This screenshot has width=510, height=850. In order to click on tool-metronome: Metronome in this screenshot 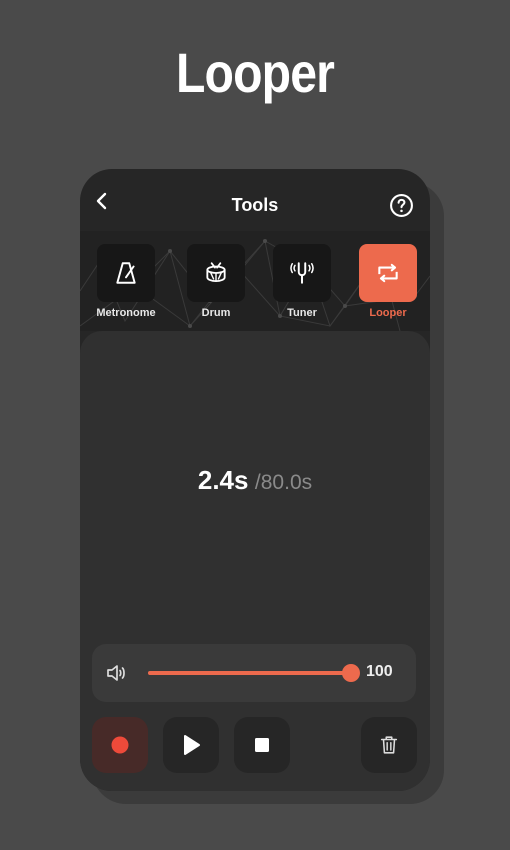, I will do `click(126, 281)`.